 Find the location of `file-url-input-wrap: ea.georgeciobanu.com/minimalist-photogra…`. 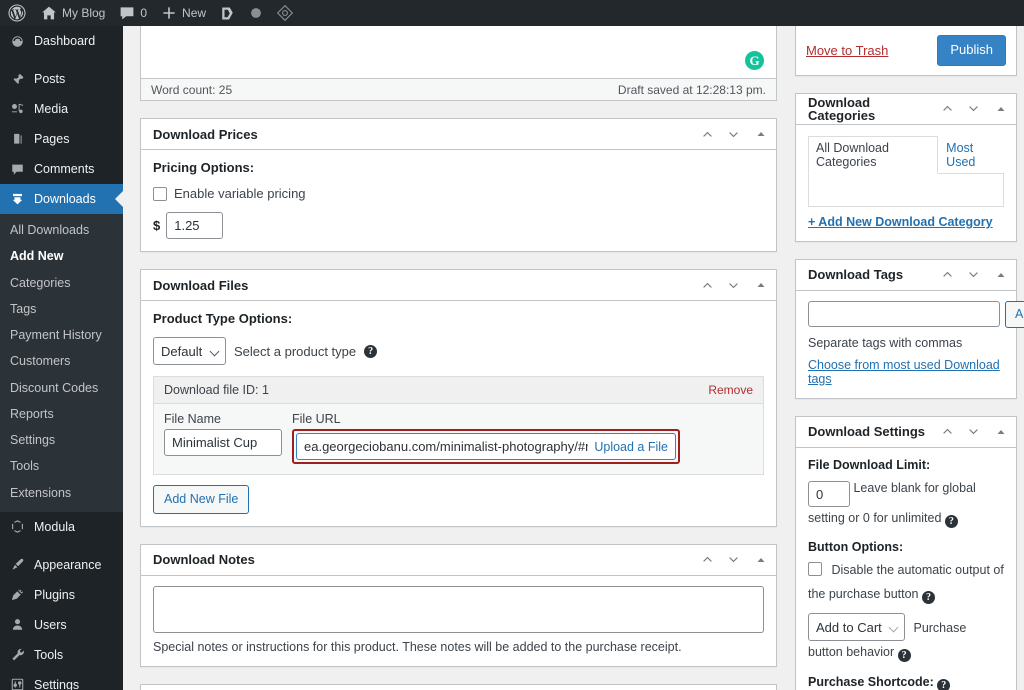

file-url-input-wrap: ea.georgeciobanu.com/minimalist-photogra… is located at coordinates (486, 446).